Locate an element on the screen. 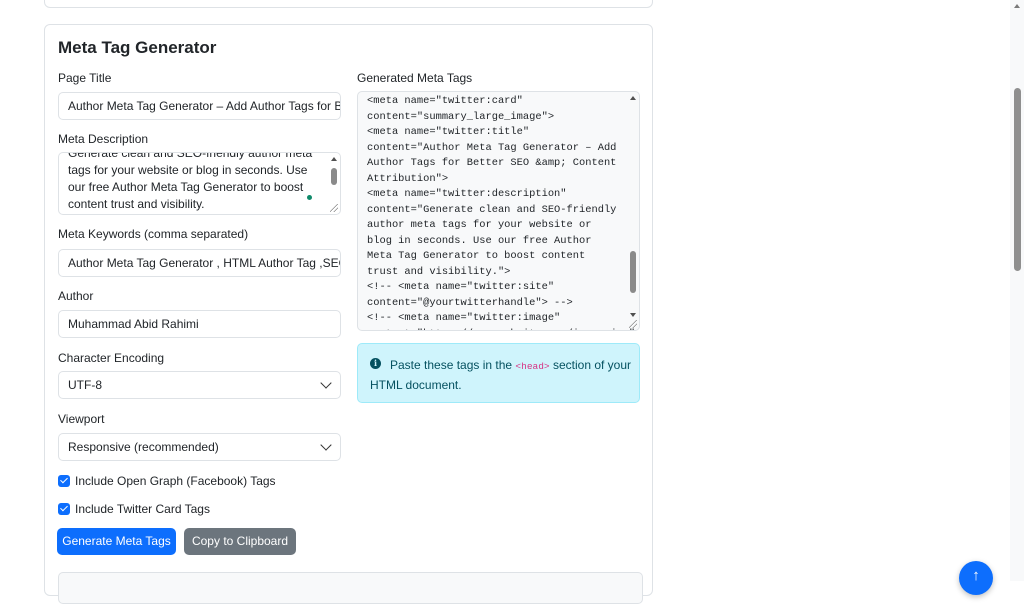 The width and height of the screenshot is (1024, 604). page-title-label: Page Title is located at coordinates (85, 78).